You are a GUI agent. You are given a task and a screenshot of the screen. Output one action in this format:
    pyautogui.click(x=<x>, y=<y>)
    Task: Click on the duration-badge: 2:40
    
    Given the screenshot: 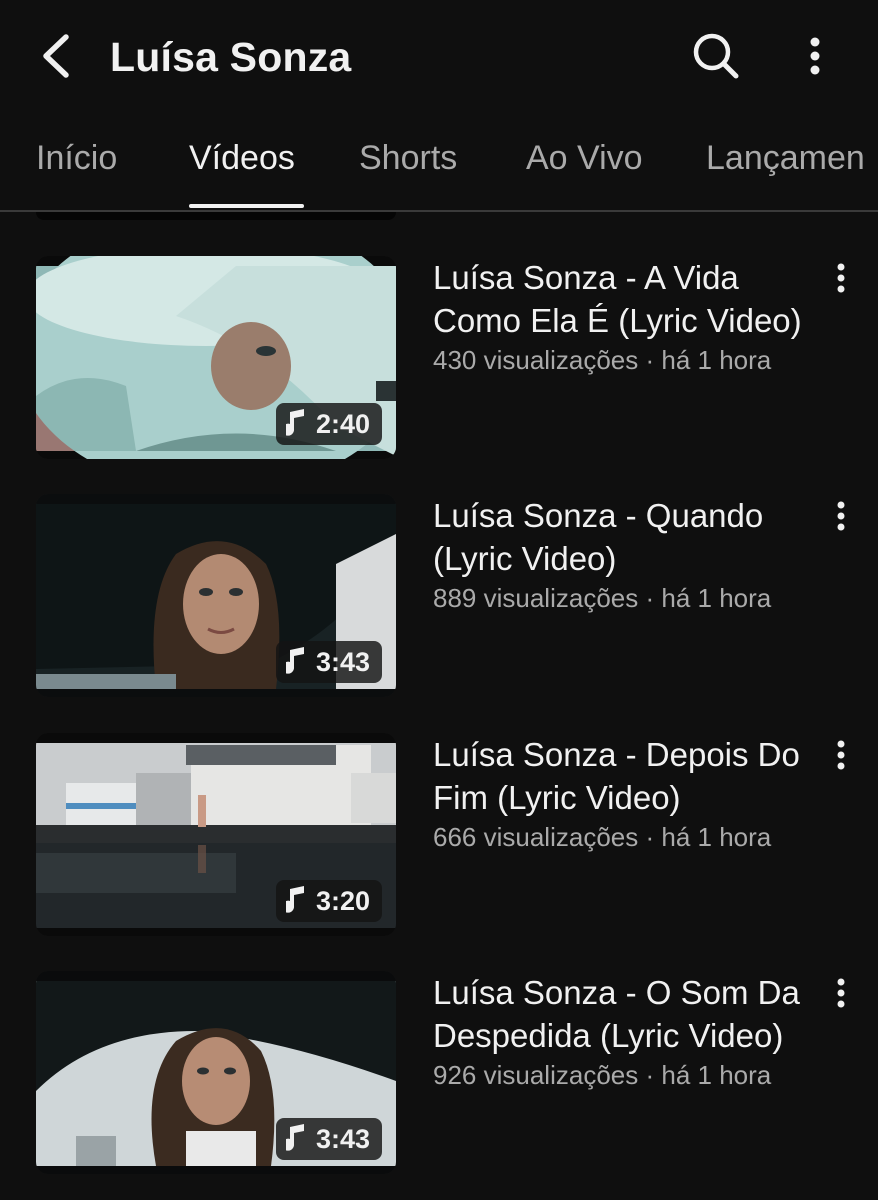 What is the action you would take?
    pyautogui.click(x=328, y=424)
    